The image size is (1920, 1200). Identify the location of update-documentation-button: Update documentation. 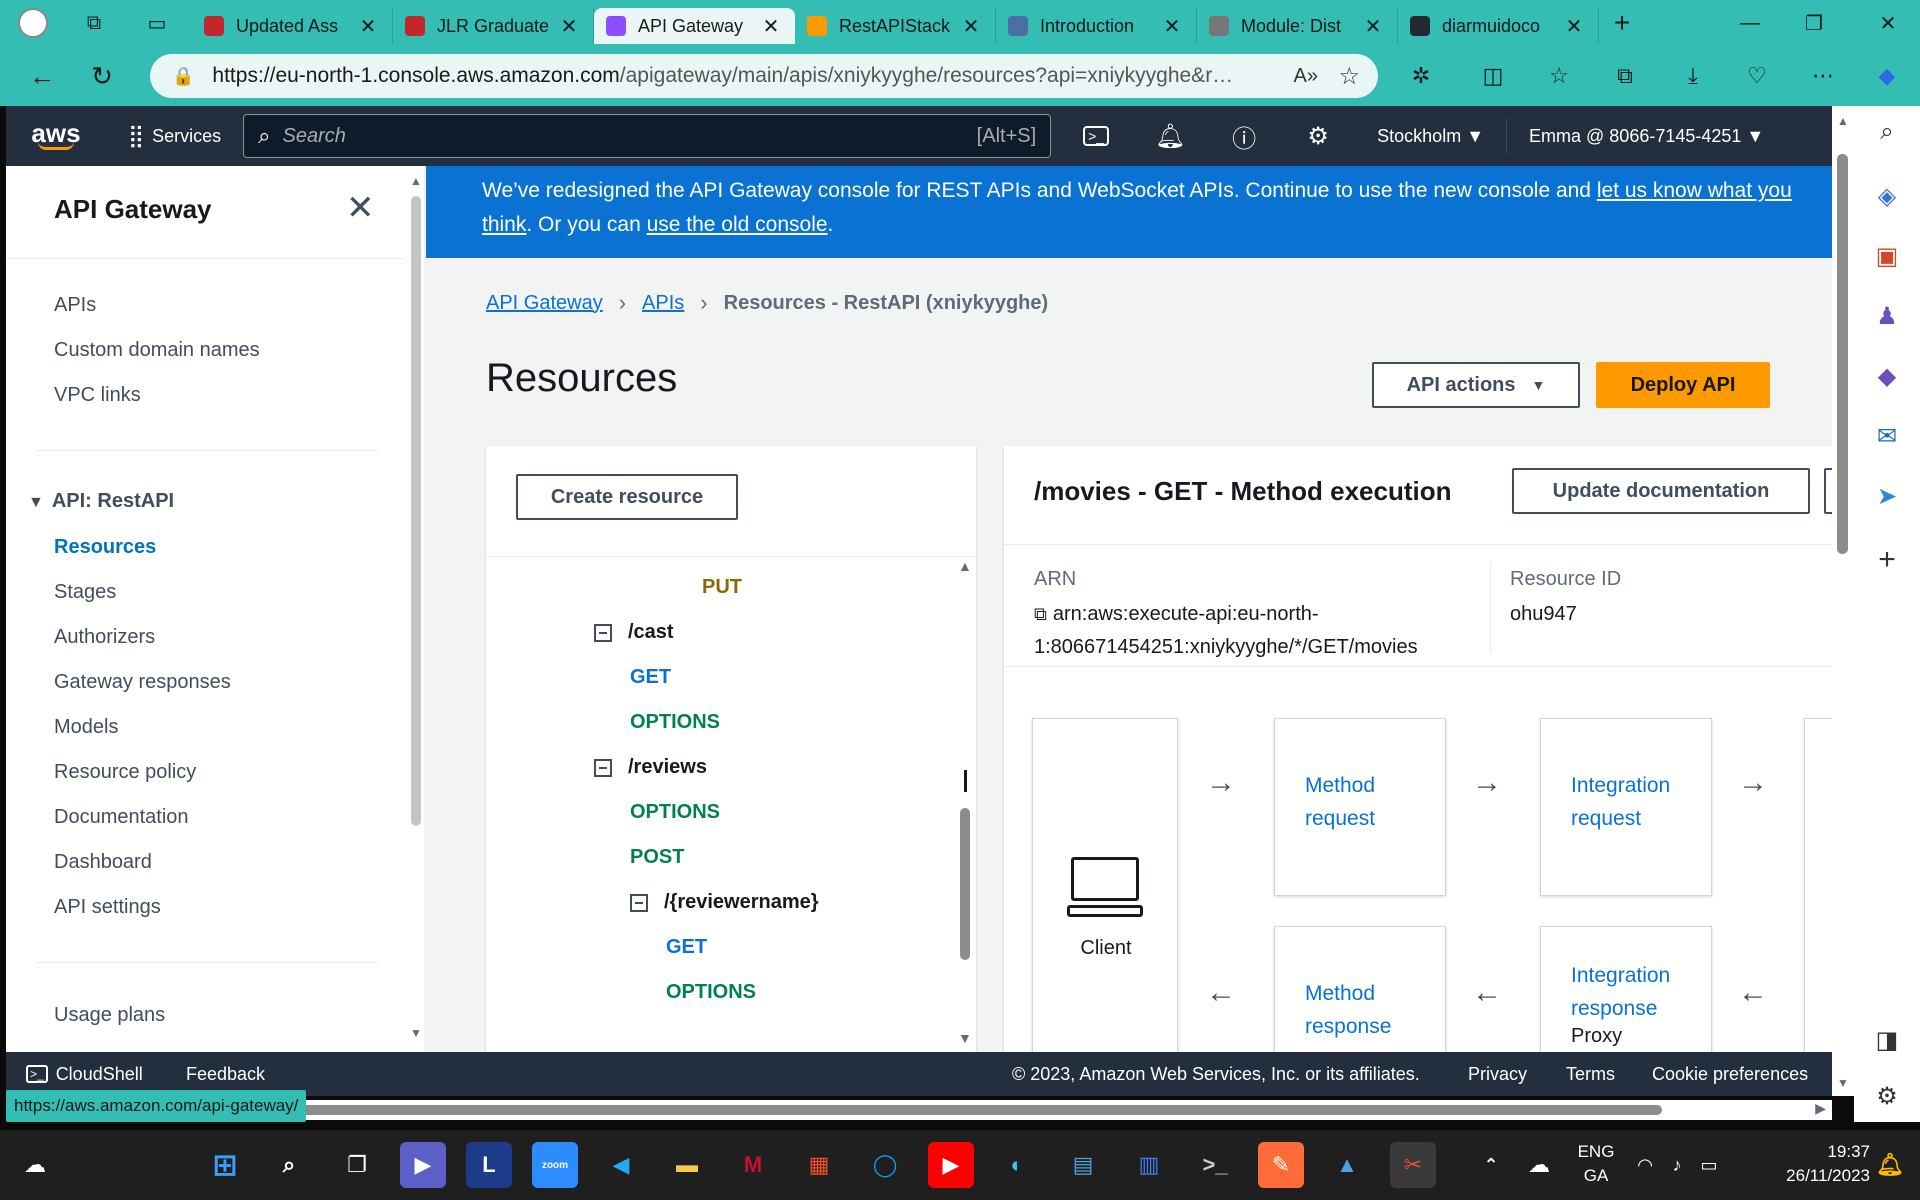
(1661, 491).